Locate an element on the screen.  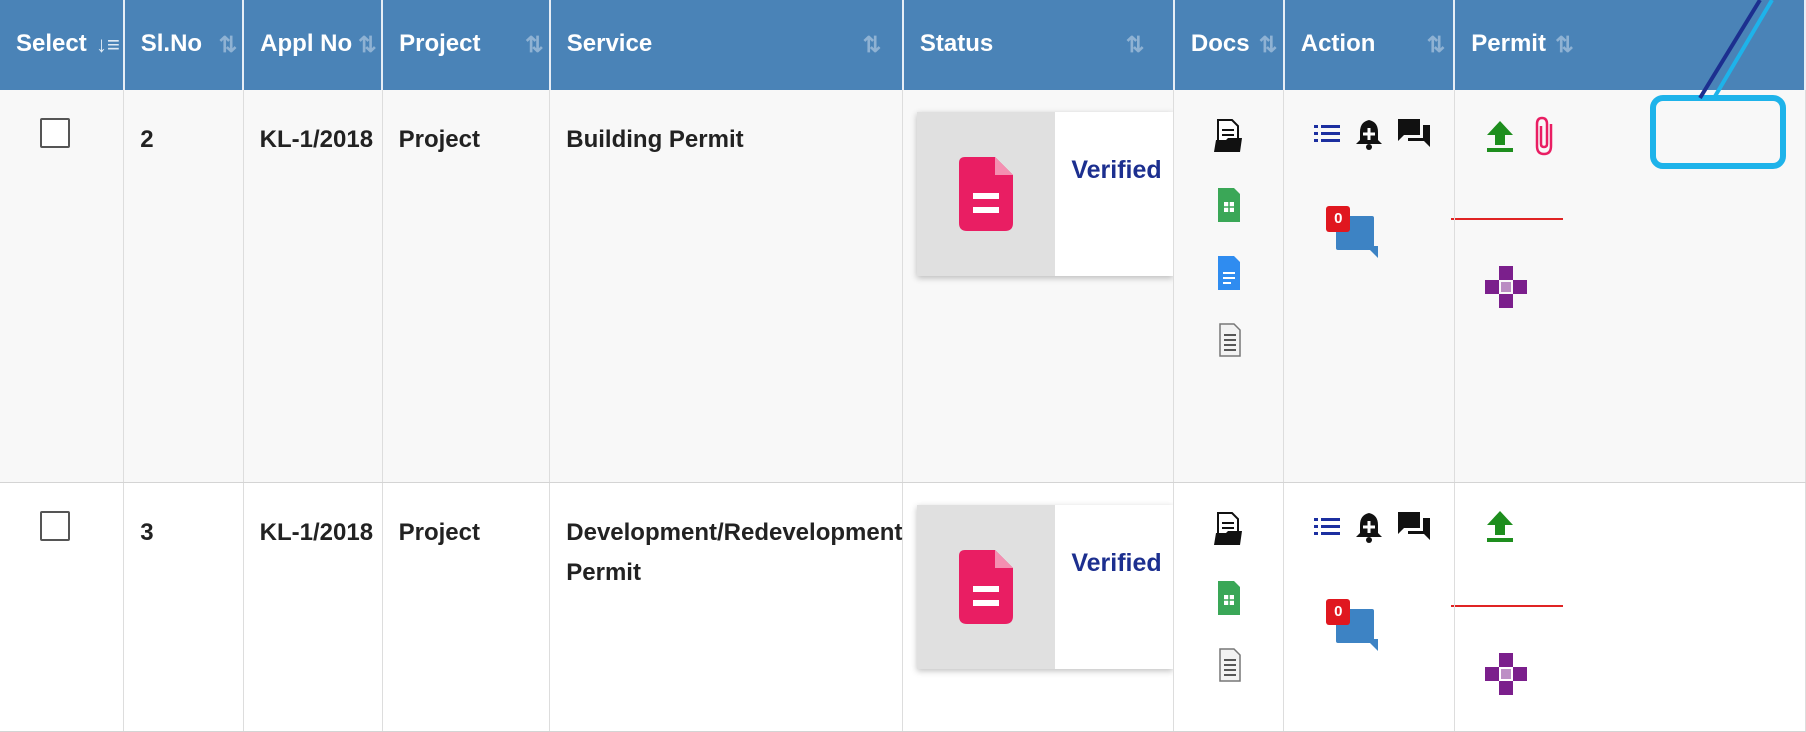
col-header-docs: Docs ⇅ is located at coordinates (1229, 45).